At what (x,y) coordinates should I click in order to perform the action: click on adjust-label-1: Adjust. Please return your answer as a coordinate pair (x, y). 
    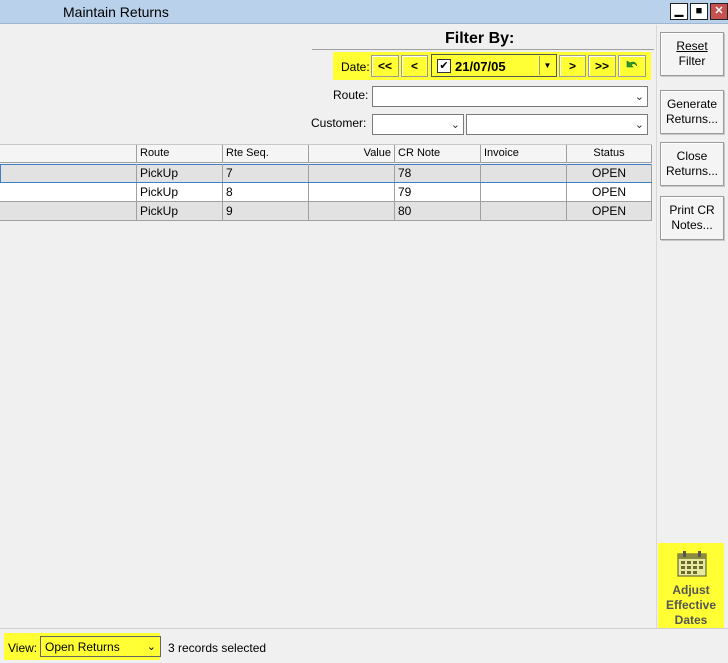
    Looking at the image, I should click on (691, 590).